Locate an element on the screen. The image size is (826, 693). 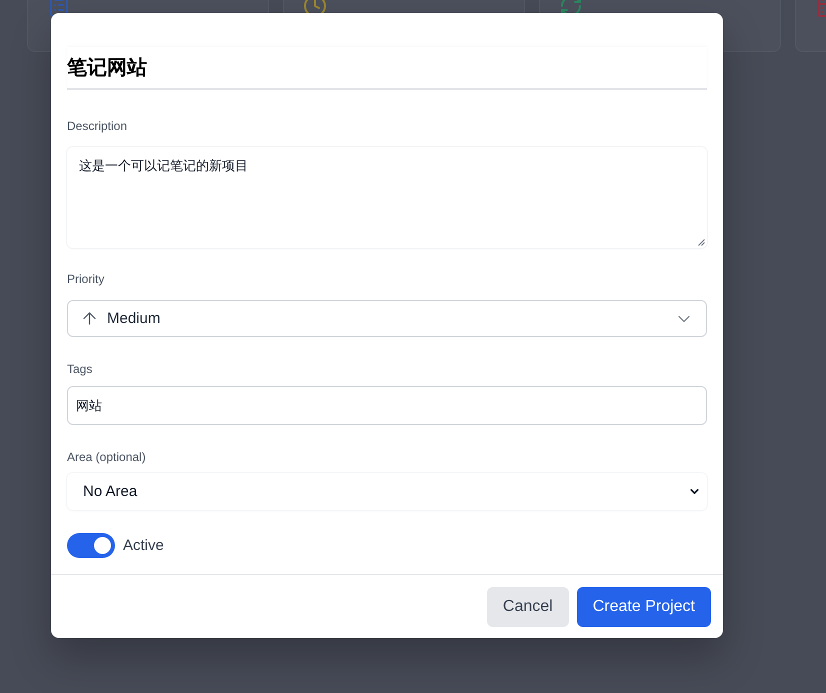
area-select: No Area is located at coordinates (387, 491).